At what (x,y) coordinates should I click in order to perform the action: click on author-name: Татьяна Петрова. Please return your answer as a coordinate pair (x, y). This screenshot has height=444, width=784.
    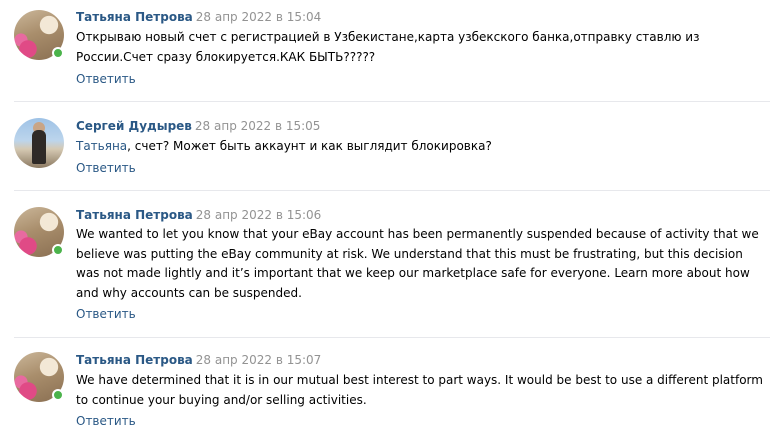
    Looking at the image, I should click on (134, 360).